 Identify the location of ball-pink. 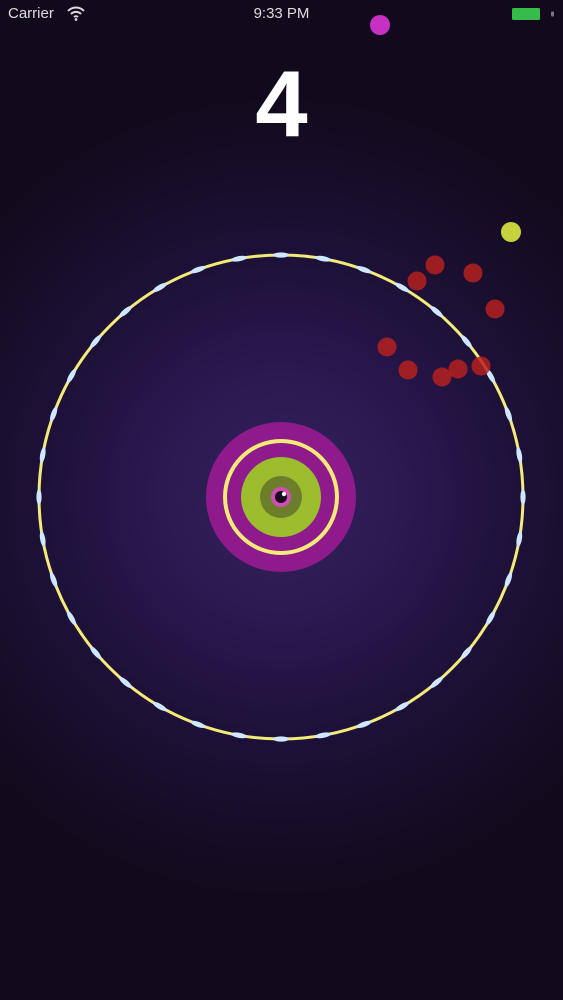
(380, 25).